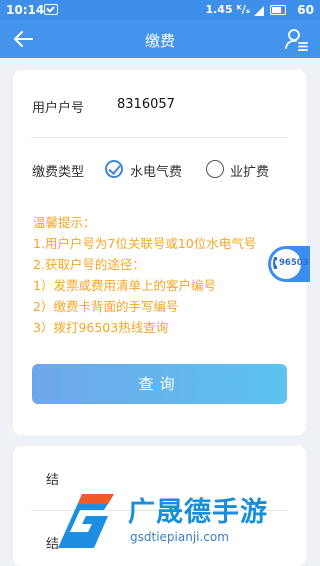 The image size is (320, 566). I want to click on divider, so click(159, 137).